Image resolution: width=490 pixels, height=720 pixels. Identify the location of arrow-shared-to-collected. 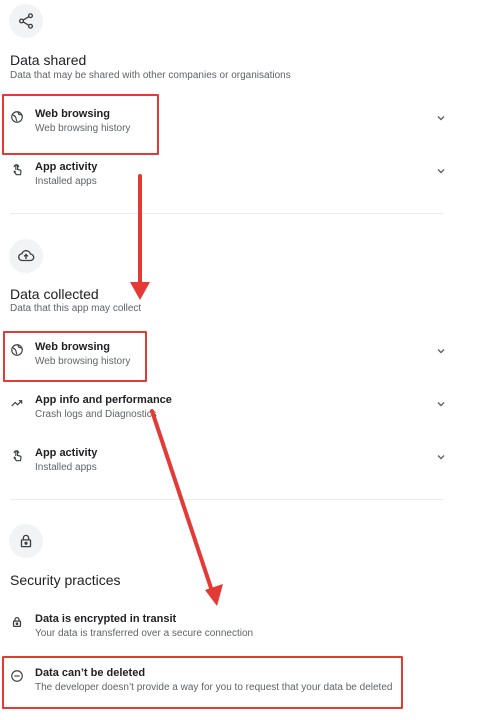
(140, 237).